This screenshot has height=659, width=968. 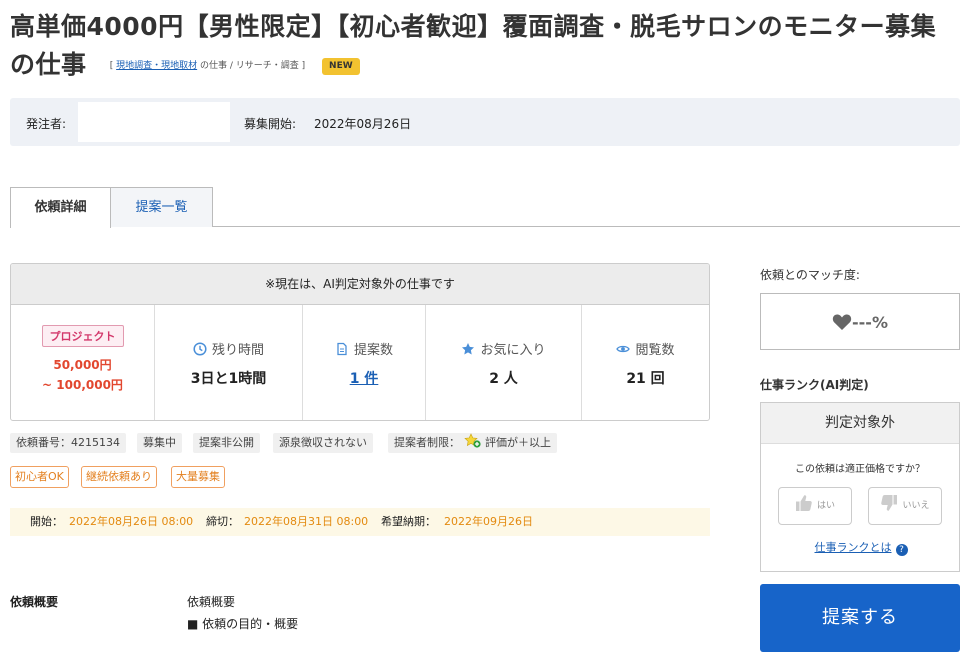 I want to click on match-score-box: ---%, so click(x=860, y=321).